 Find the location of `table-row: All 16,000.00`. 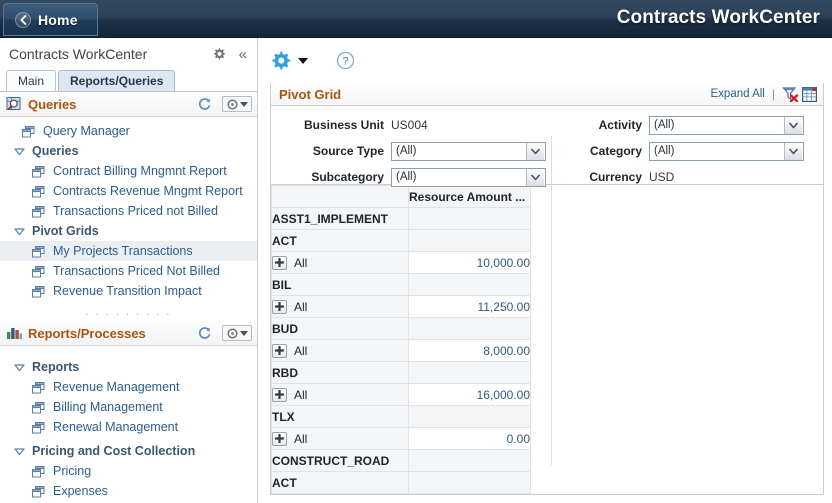

table-row: All 16,000.00 is located at coordinates (401, 394).